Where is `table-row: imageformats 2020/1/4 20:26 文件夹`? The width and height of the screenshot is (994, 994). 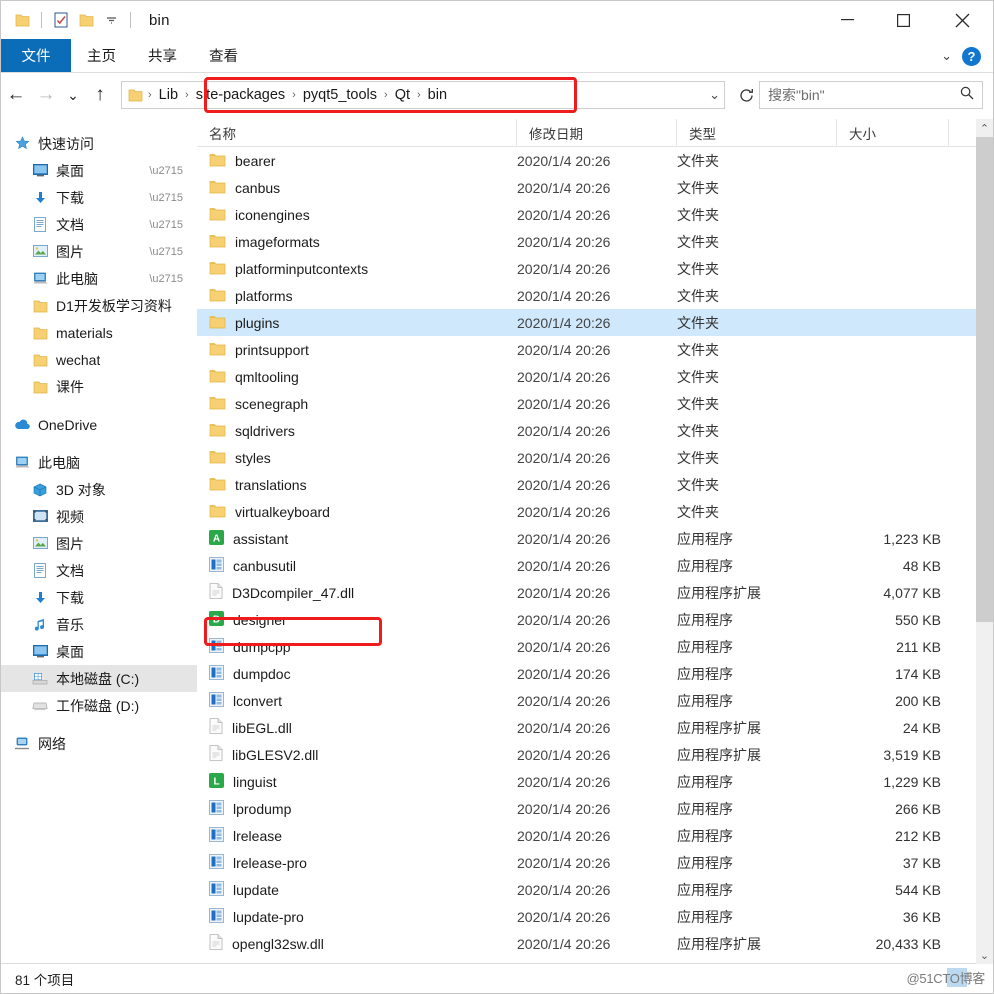
table-row: imageformats 2020/1/4 20:26 文件夹 is located at coordinates (595, 241).